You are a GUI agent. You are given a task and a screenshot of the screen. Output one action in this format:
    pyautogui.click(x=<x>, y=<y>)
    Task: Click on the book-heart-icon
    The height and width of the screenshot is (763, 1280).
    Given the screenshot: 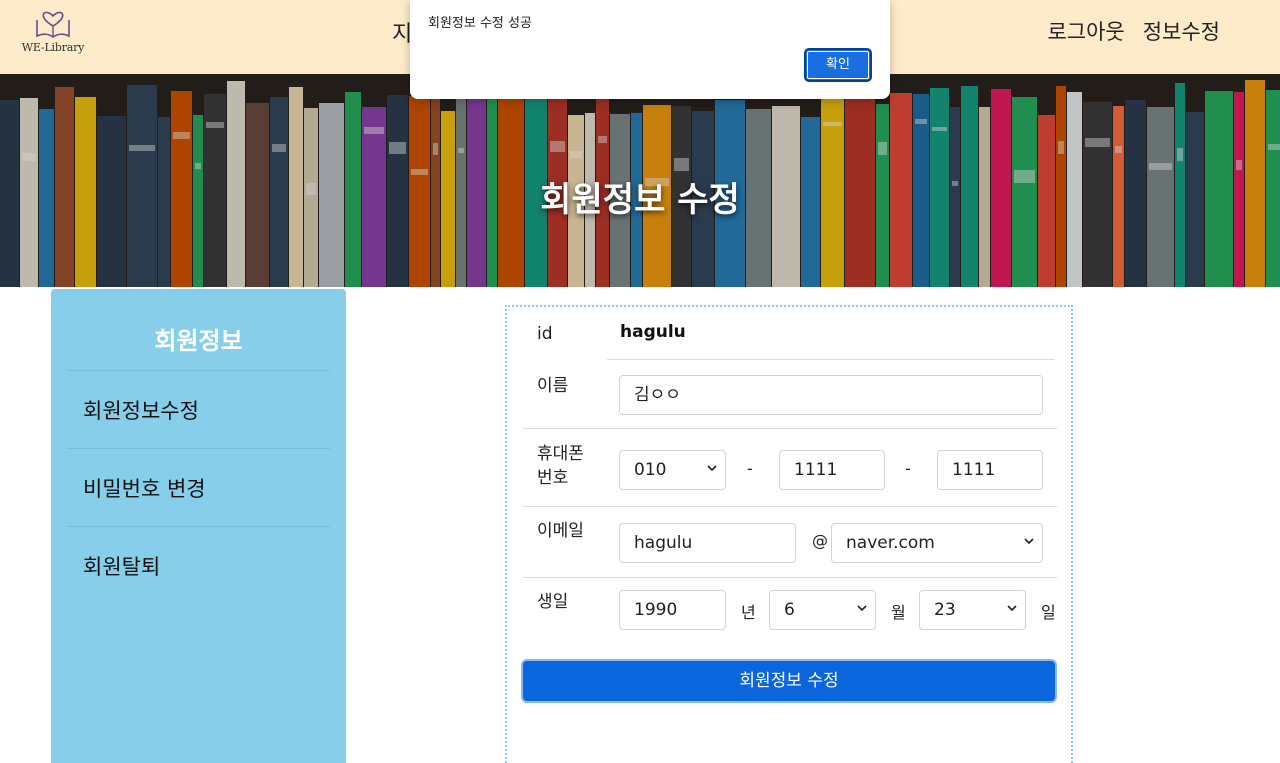 What is the action you would take?
    pyautogui.click(x=53, y=24)
    